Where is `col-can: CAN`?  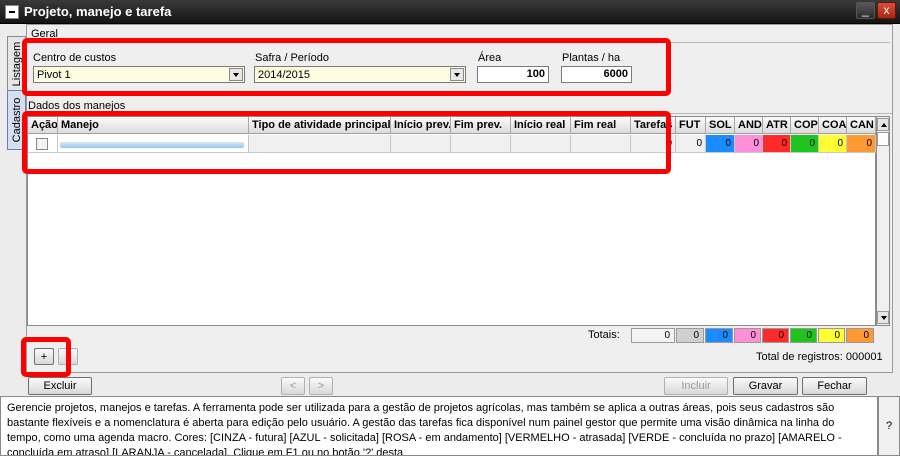 col-can: CAN is located at coordinates (861, 125).